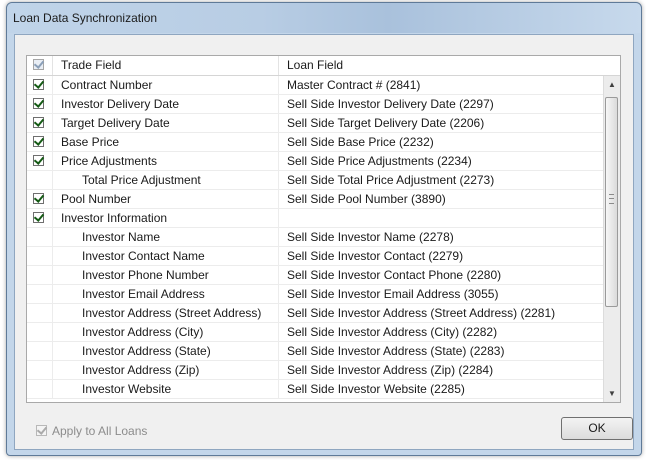 The height and width of the screenshot is (460, 646). I want to click on table-row: Base Price Sell Side Base Price (2232), so click(315, 142).